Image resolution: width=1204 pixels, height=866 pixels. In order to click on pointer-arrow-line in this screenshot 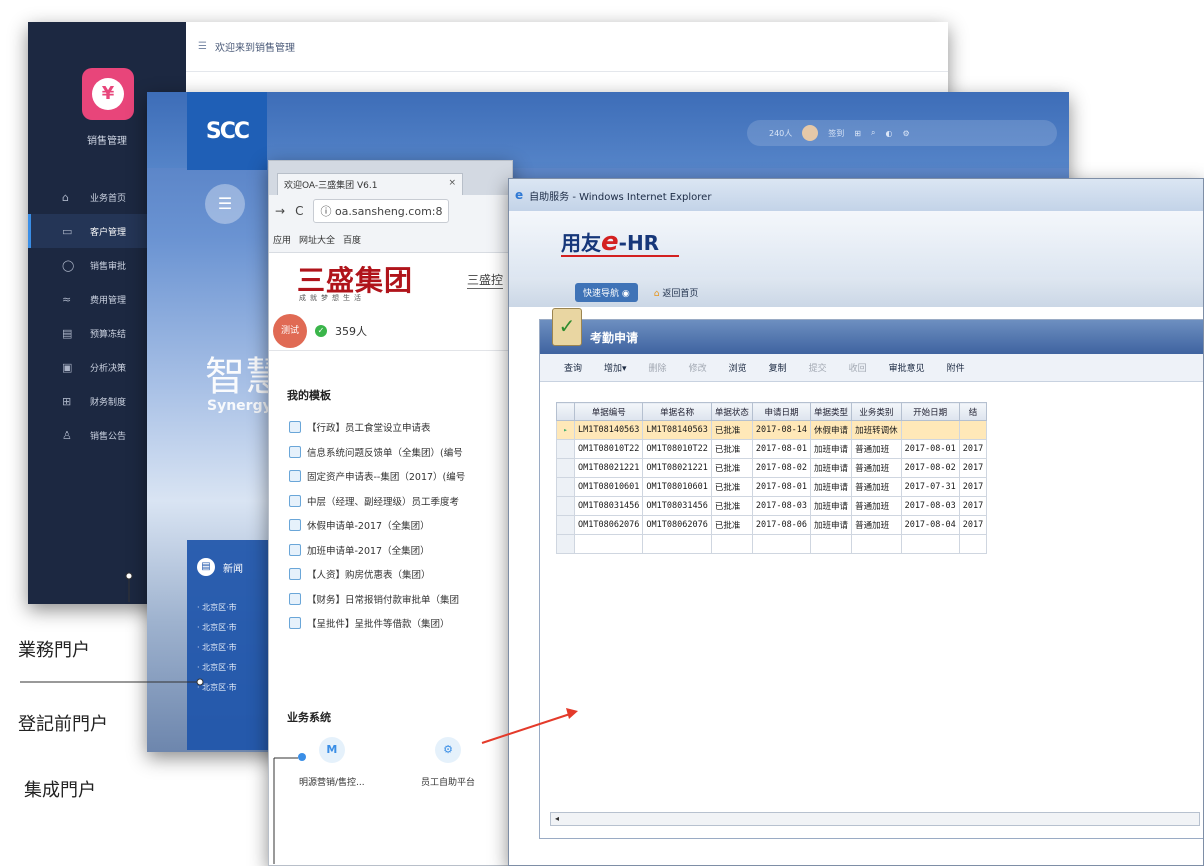, I will do `click(526, 728)`.